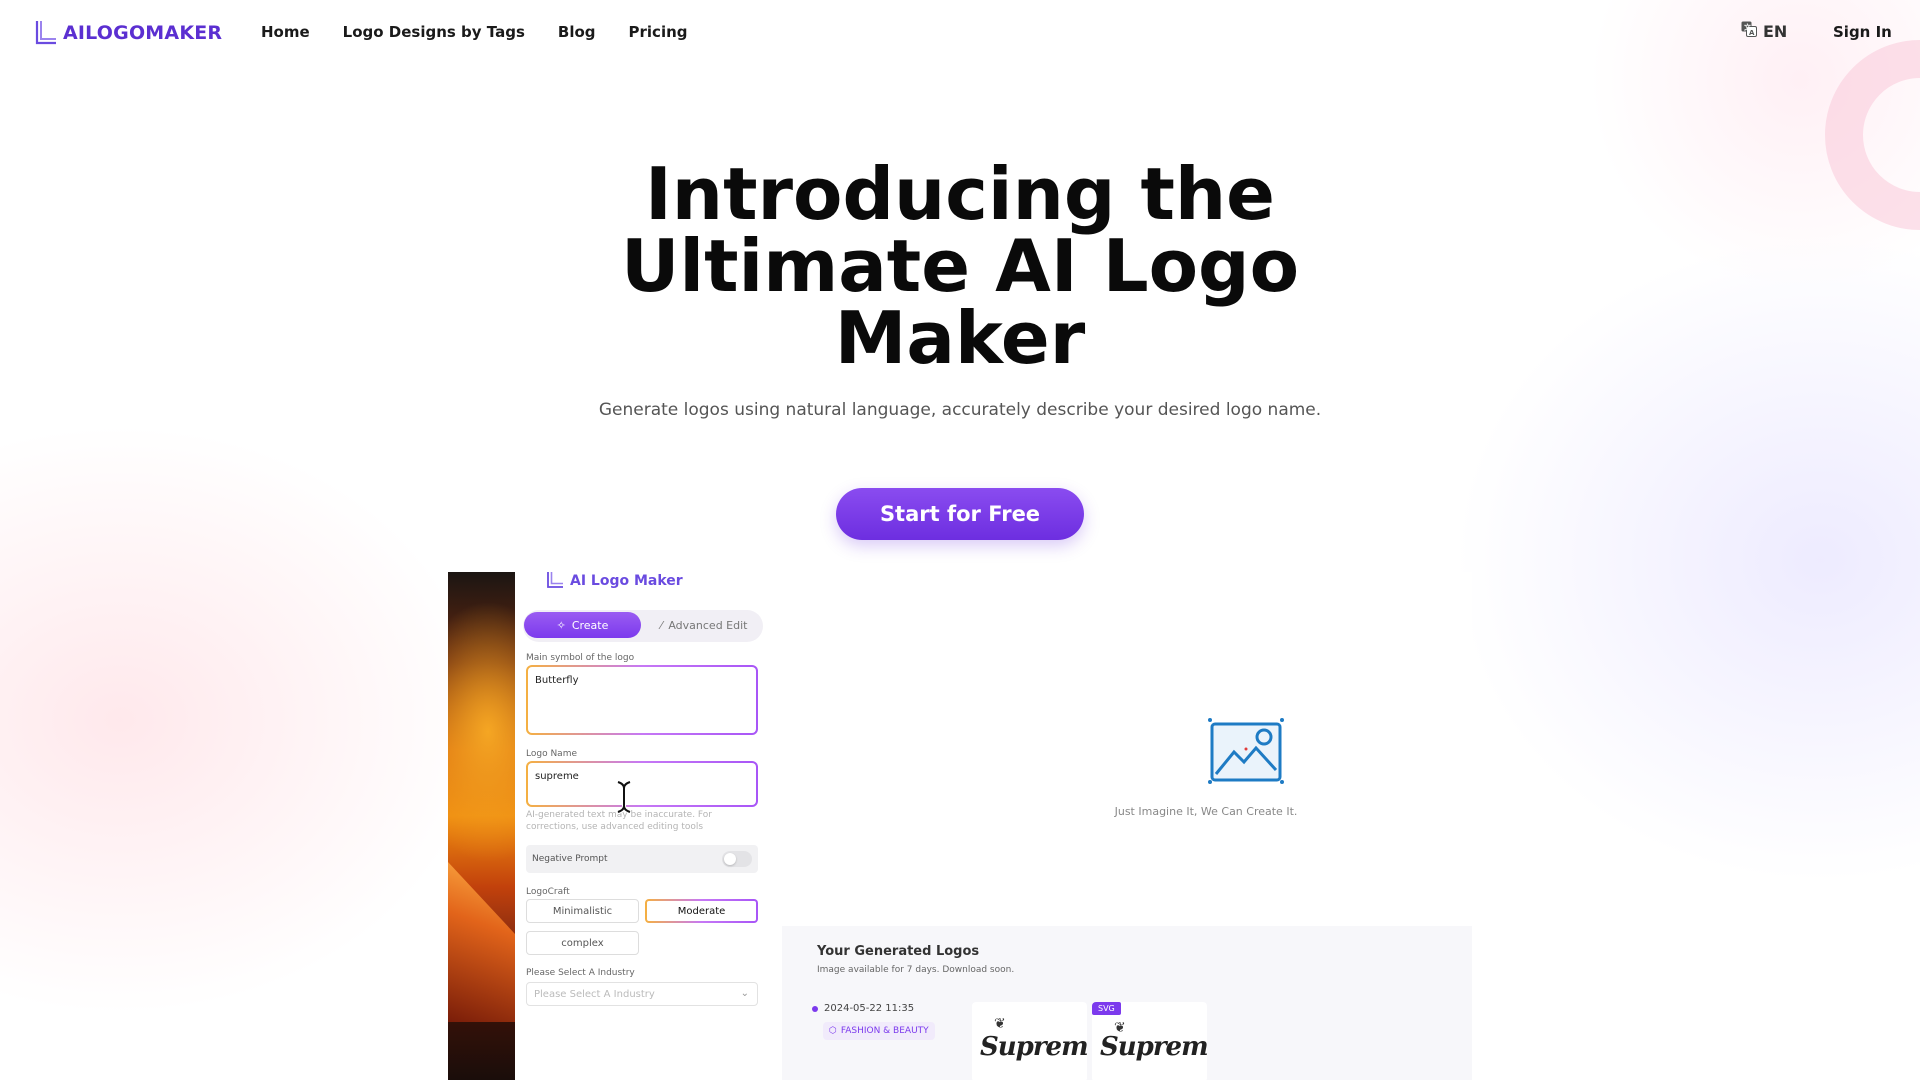  I want to click on sign-in-link: Sign In, so click(1862, 32).